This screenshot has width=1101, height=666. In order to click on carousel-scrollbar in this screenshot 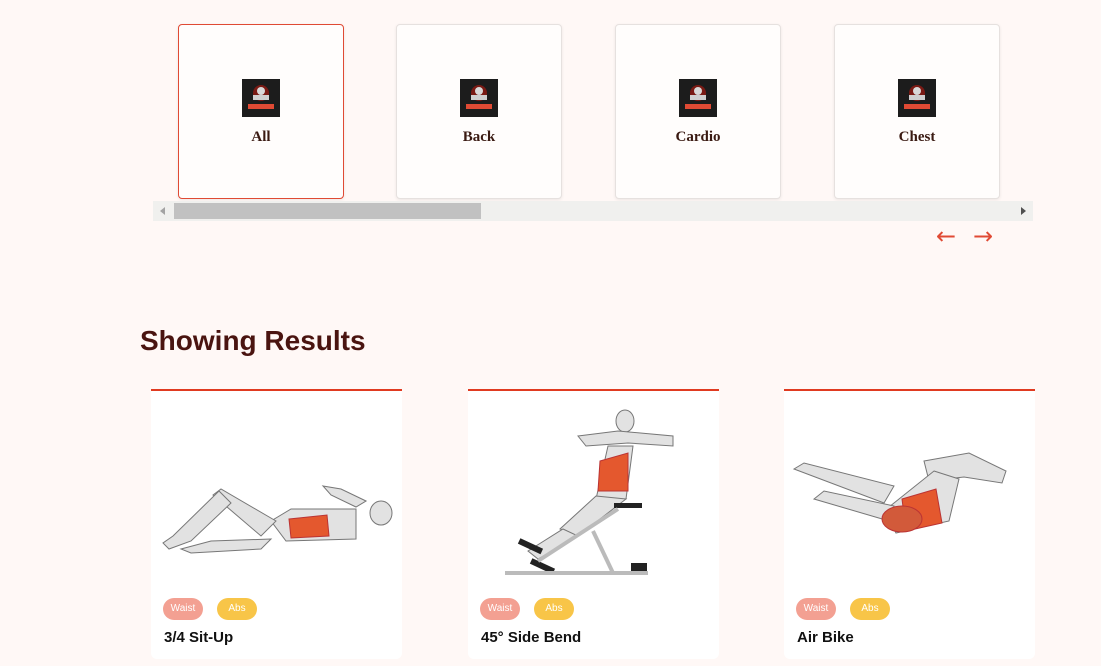, I will do `click(593, 211)`.